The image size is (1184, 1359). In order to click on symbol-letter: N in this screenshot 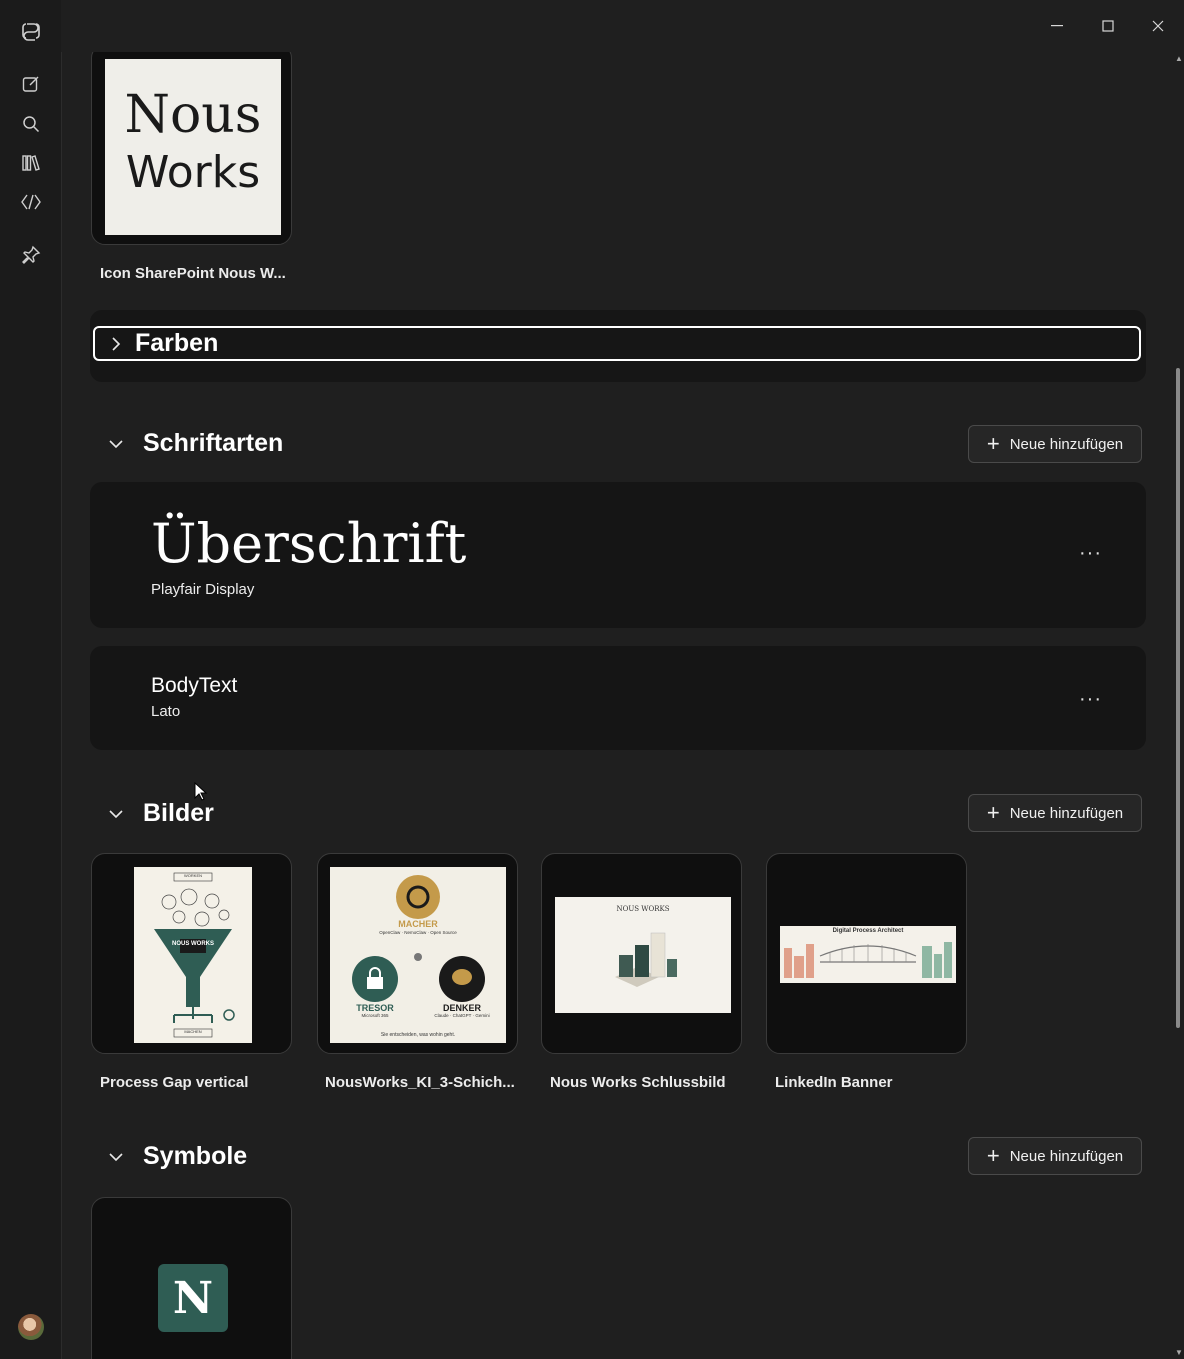, I will do `click(193, 1298)`.